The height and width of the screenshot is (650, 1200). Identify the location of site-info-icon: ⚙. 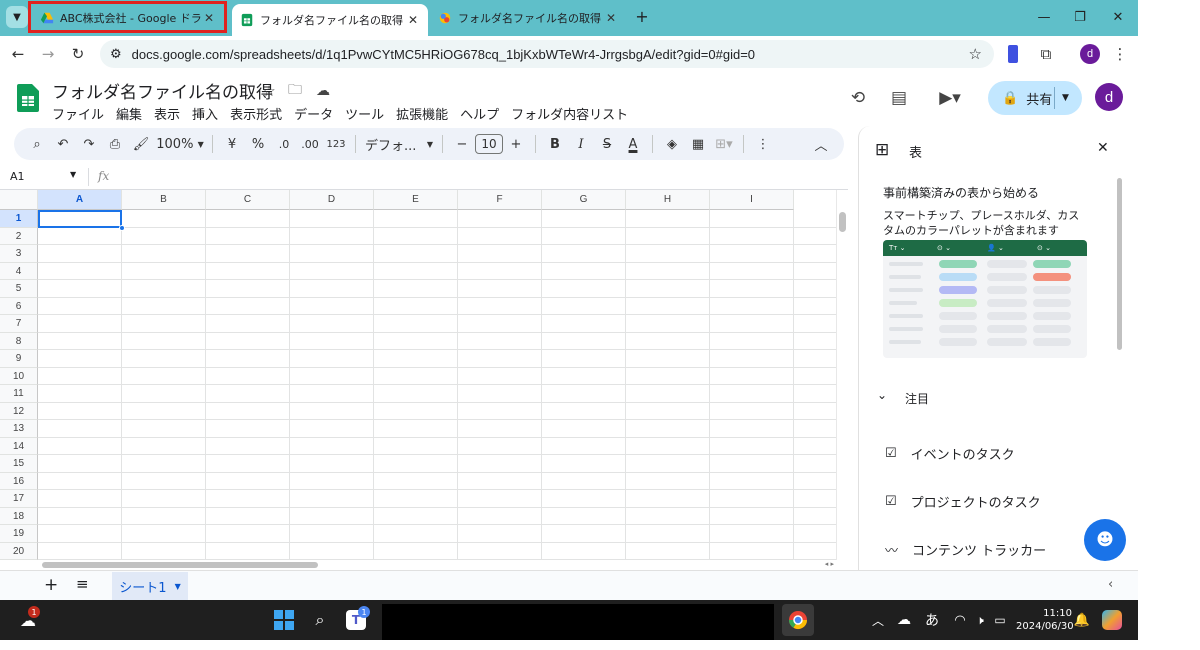
(116, 54).